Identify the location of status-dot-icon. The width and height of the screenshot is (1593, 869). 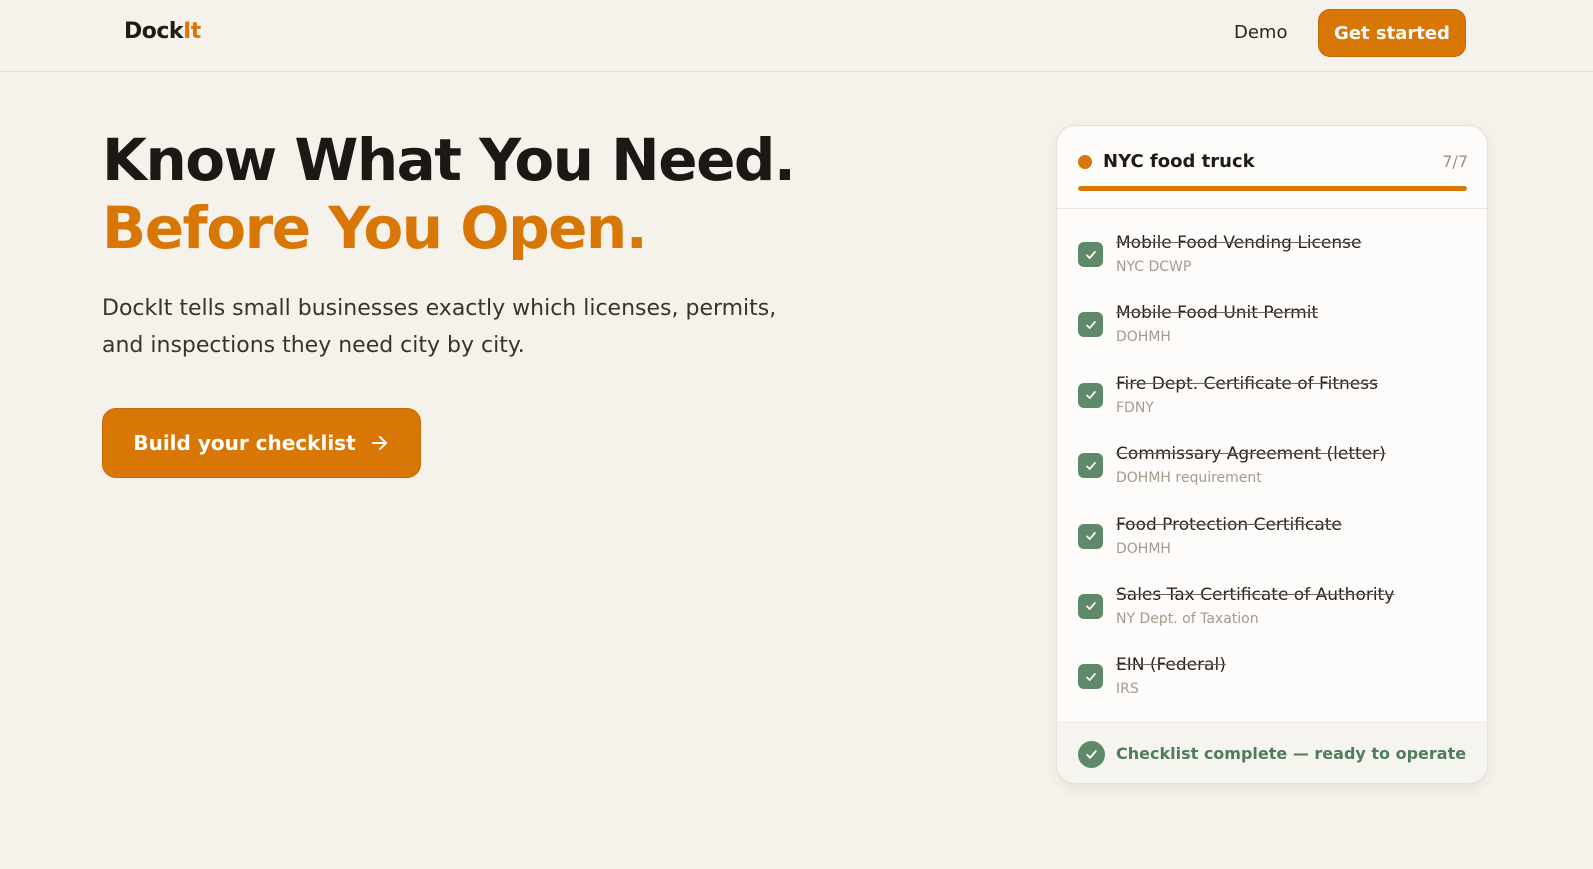
(1085, 162).